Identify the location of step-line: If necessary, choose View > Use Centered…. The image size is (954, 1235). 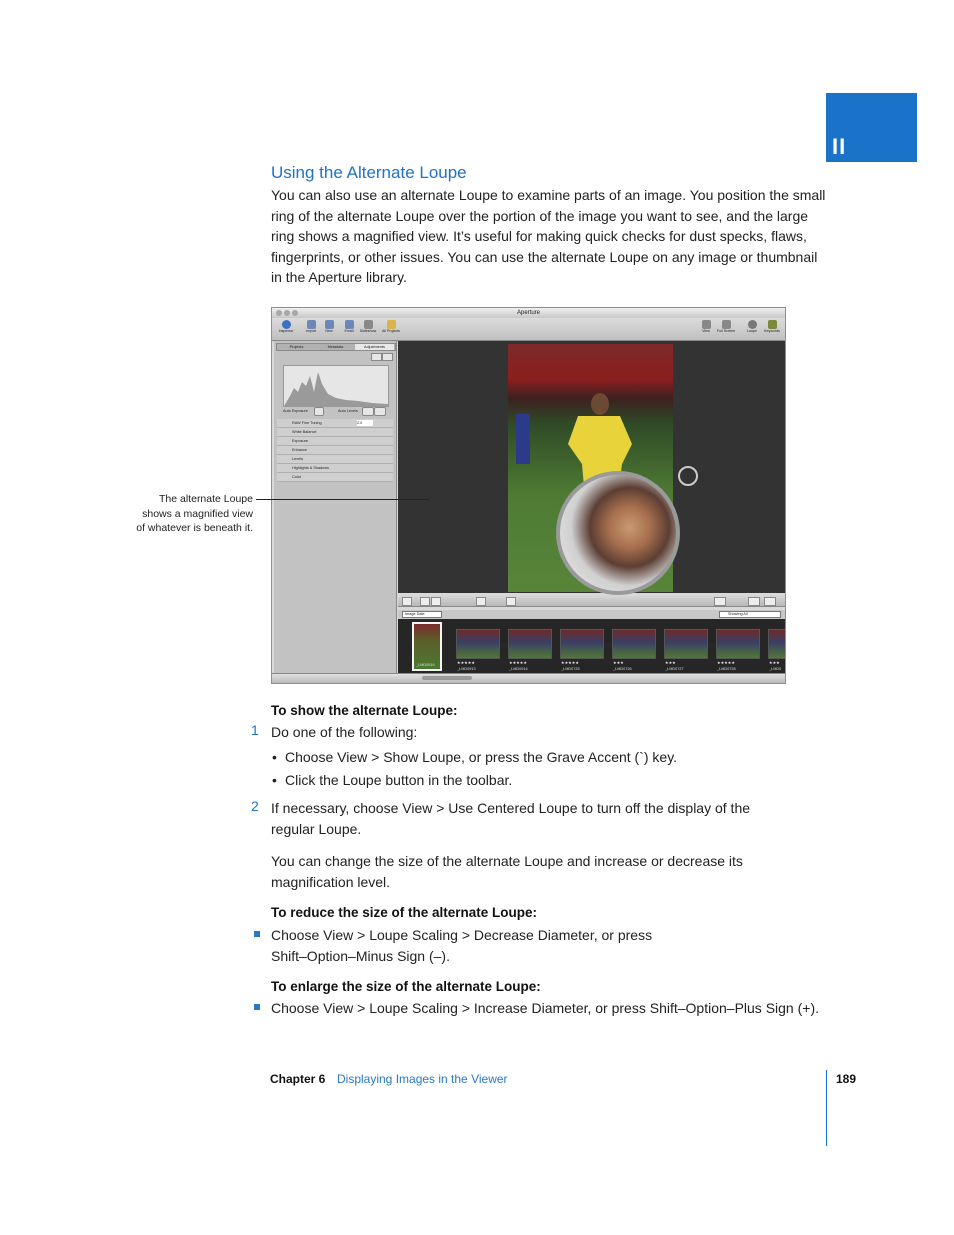
(511, 808).